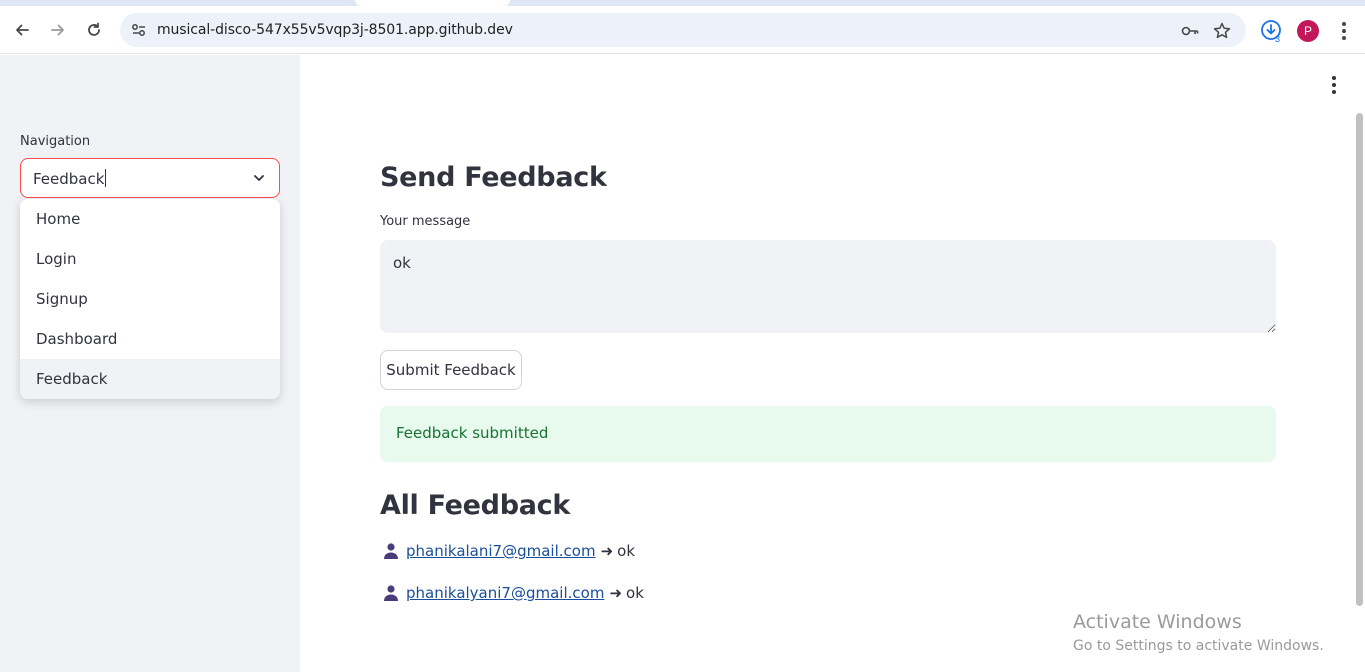 The width and height of the screenshot is (1365, 672). Describe the element at coordinates (472, 433) in the screenshot. I see `success-text: Feedback submitted` at that location.